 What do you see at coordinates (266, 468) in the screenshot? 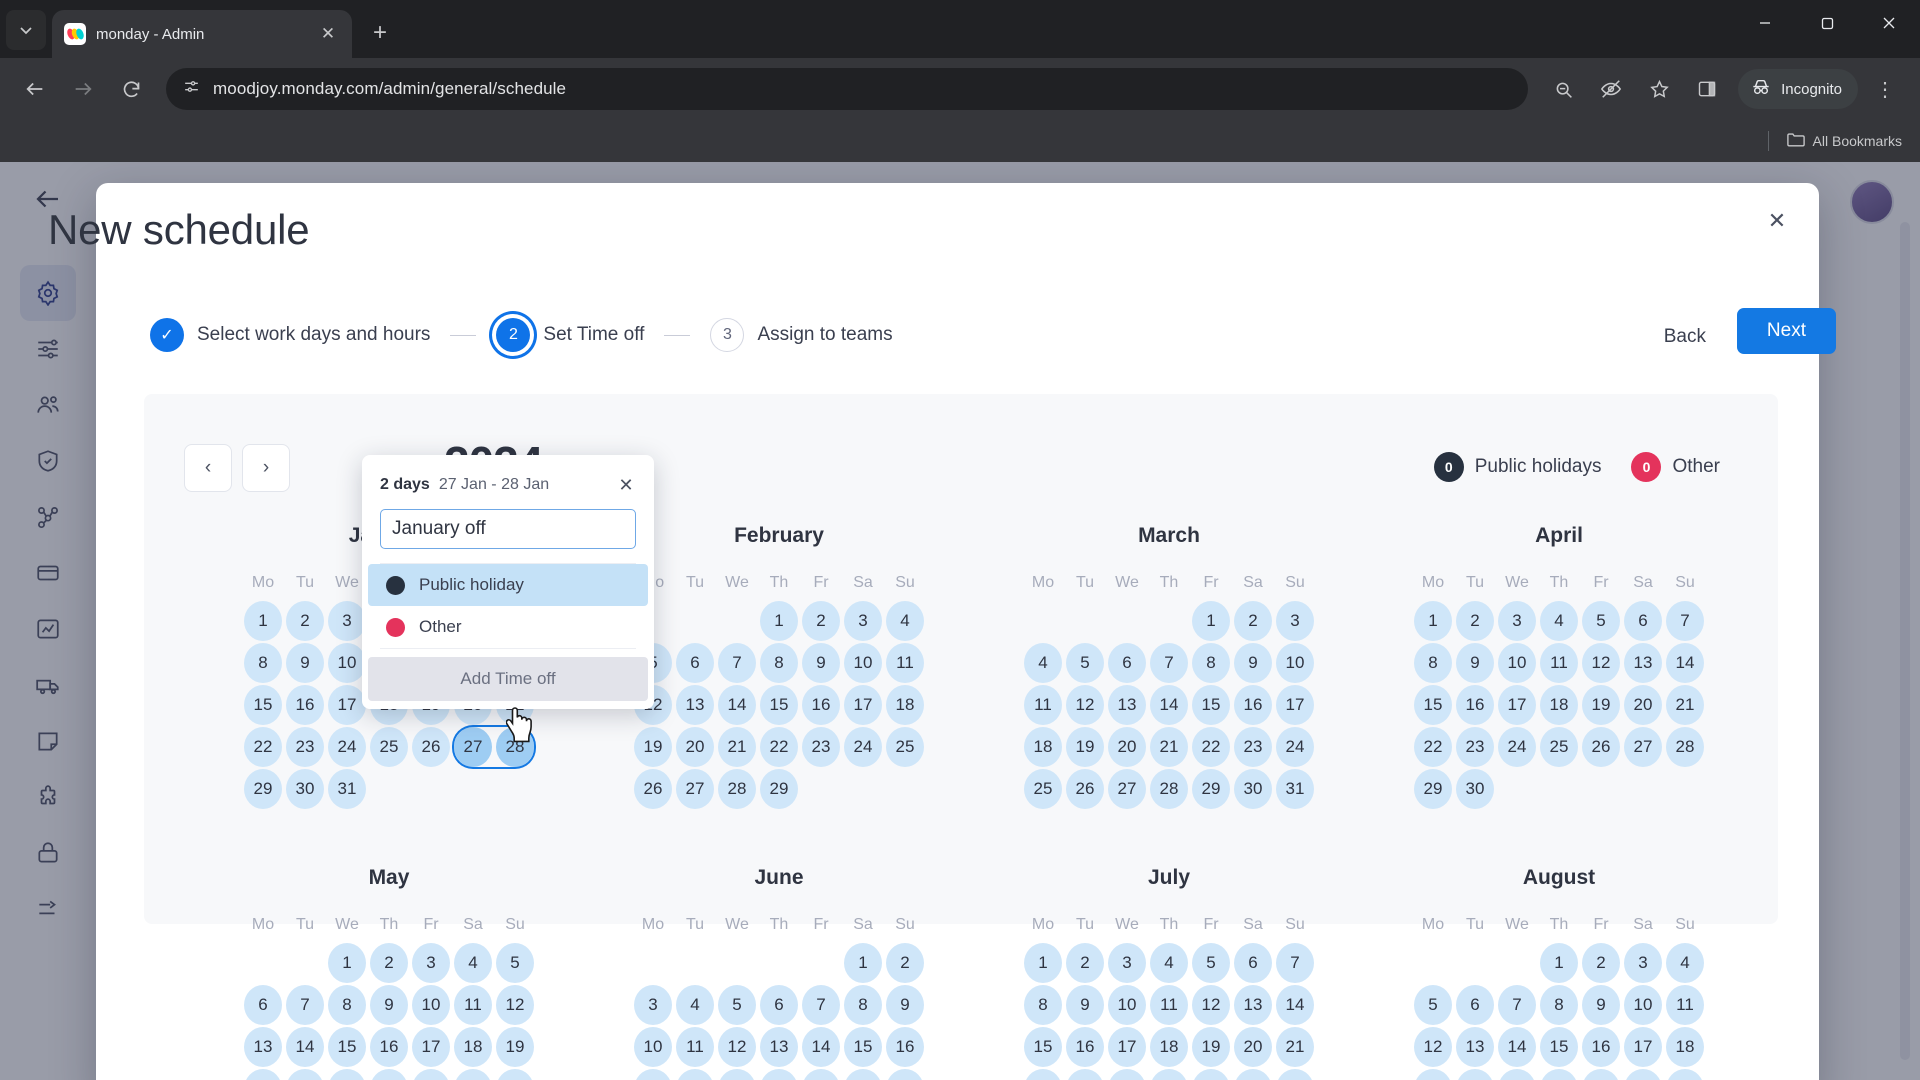
I see `next-year-button: ›` at bounding box center [266, 468].